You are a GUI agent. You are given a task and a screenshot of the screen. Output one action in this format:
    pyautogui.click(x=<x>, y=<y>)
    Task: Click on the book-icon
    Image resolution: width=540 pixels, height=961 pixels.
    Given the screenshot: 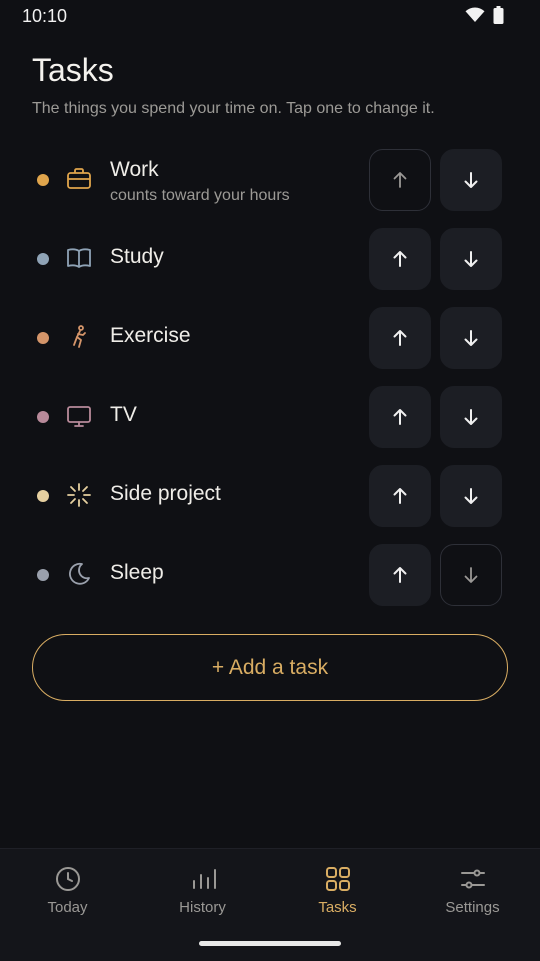 What is the action you would take?
    pyautogui.click(x=79, y=258)
    